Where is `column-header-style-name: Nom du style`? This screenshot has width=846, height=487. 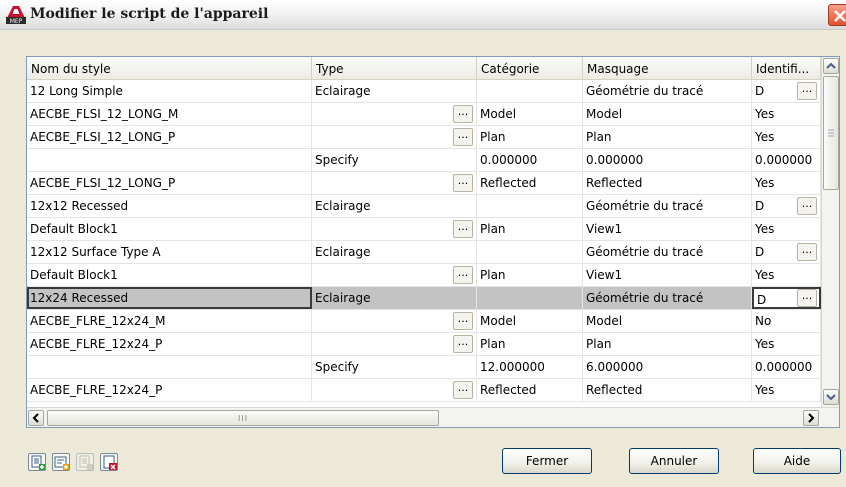 column-header-style-name: Nom du style is located at coordinates (169, 68).